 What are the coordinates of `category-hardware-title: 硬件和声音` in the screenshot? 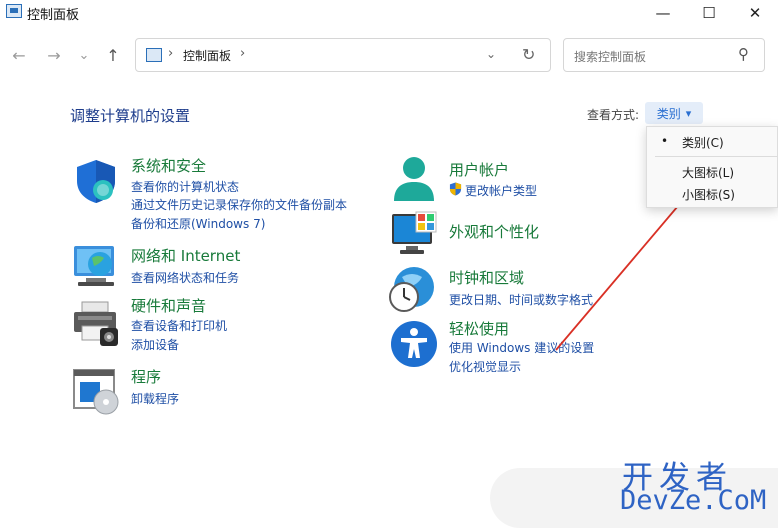 It's located at (168, 305).